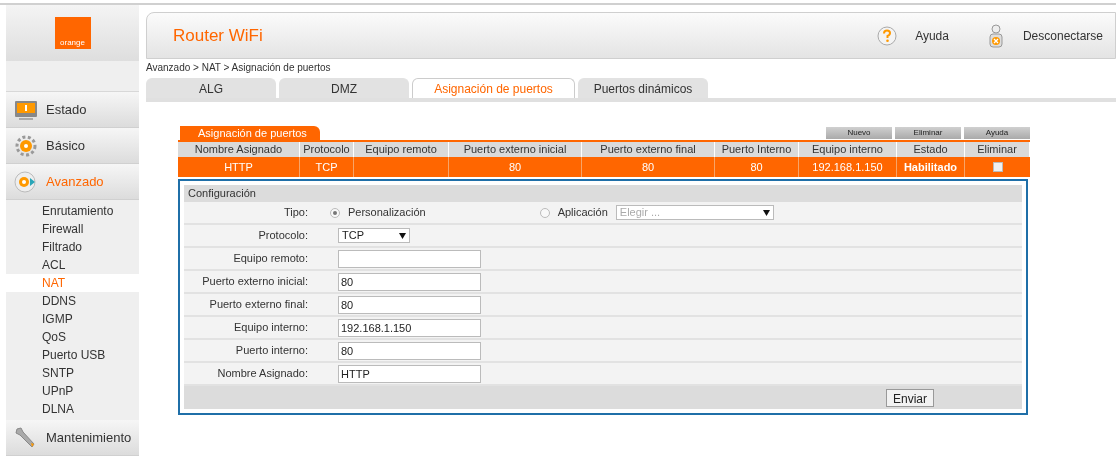  What do you see at coordinates (211, 88) in the screenshot?
I see `tab: ALG` at bounding box center [211, 88].